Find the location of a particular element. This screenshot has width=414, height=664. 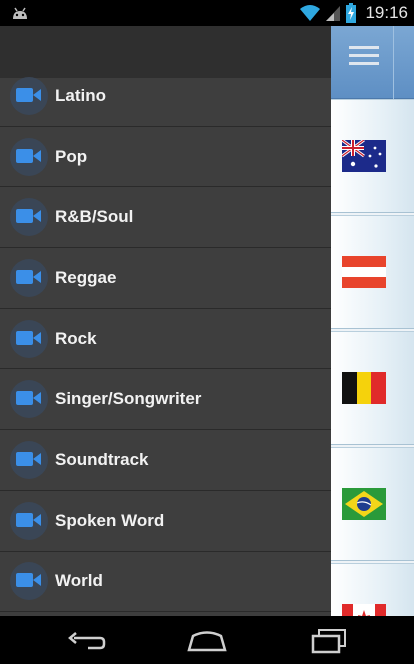

drawer-item-reggae: Reggae is located at coordinates (165, 278).